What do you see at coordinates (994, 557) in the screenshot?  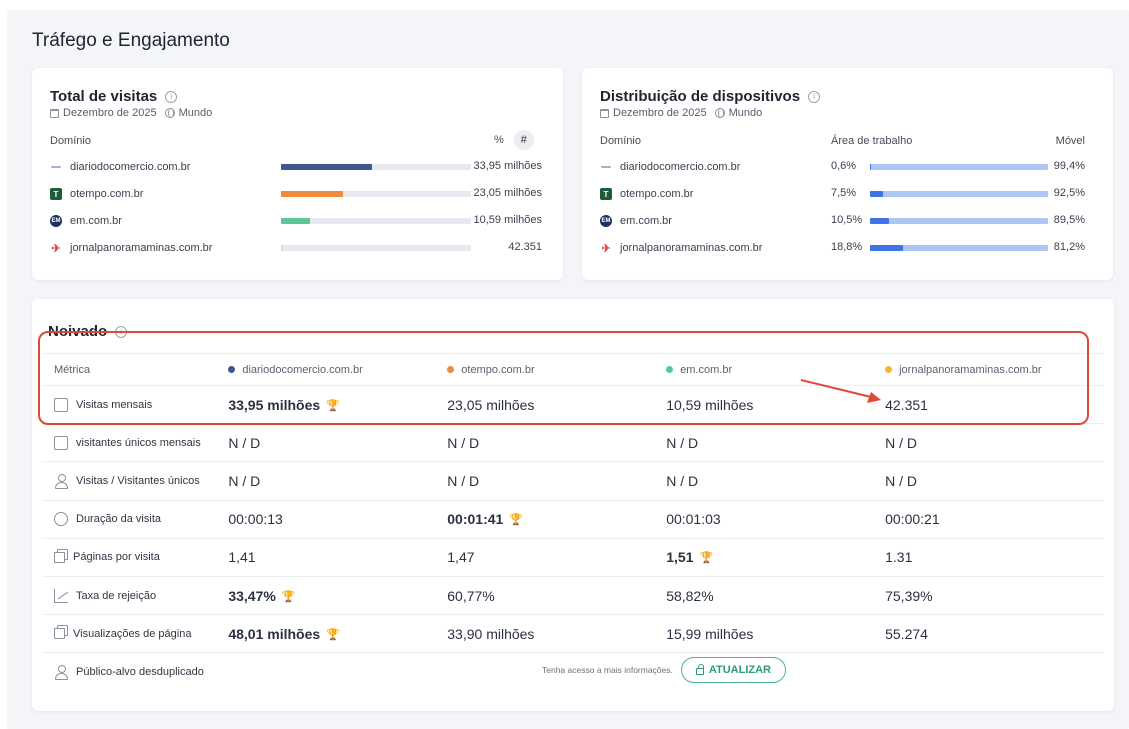 I see `metric-value: 1.31` at bounding box center [994, 557].